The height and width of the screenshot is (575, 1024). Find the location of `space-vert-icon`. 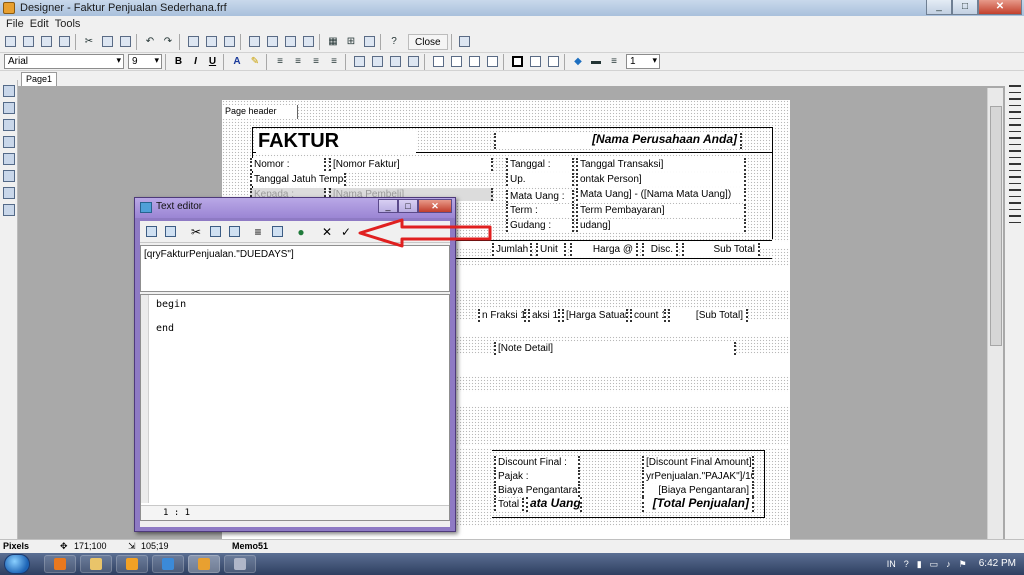

space-vert-icon is located at coordinates (1014, 193).